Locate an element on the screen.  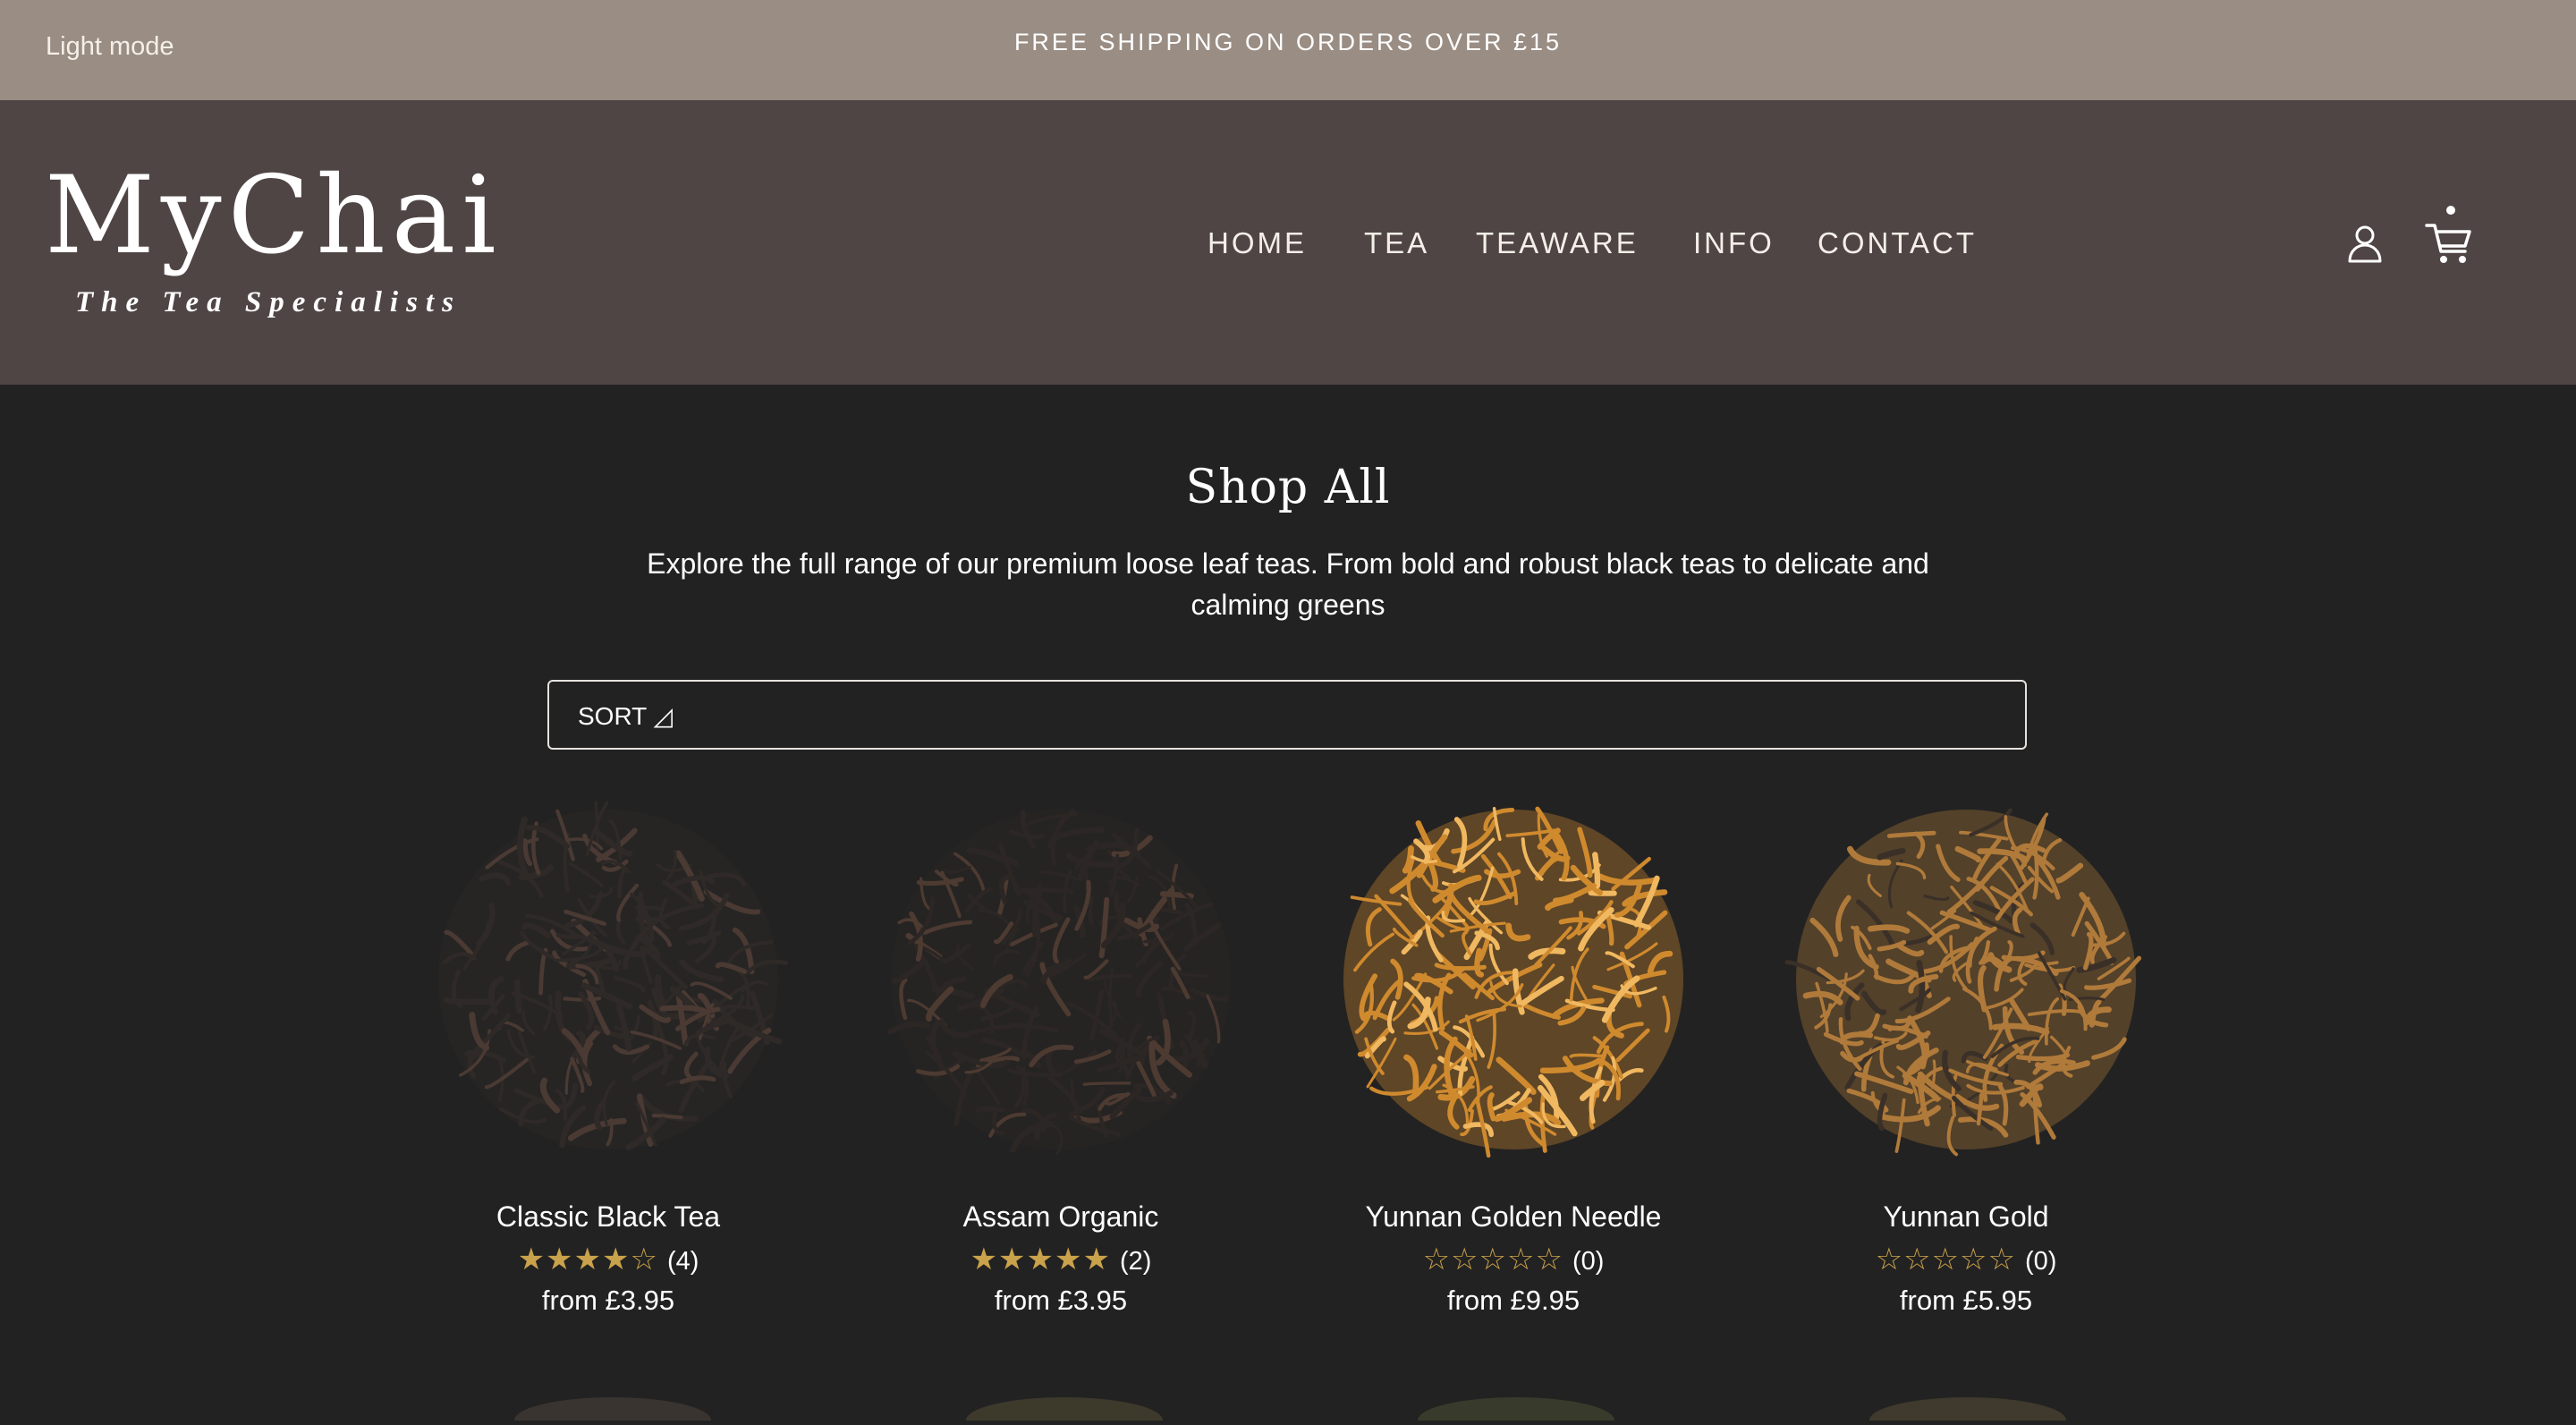
product-rating: ★★★★☆ (4) is located at coordinates (608, 1259).